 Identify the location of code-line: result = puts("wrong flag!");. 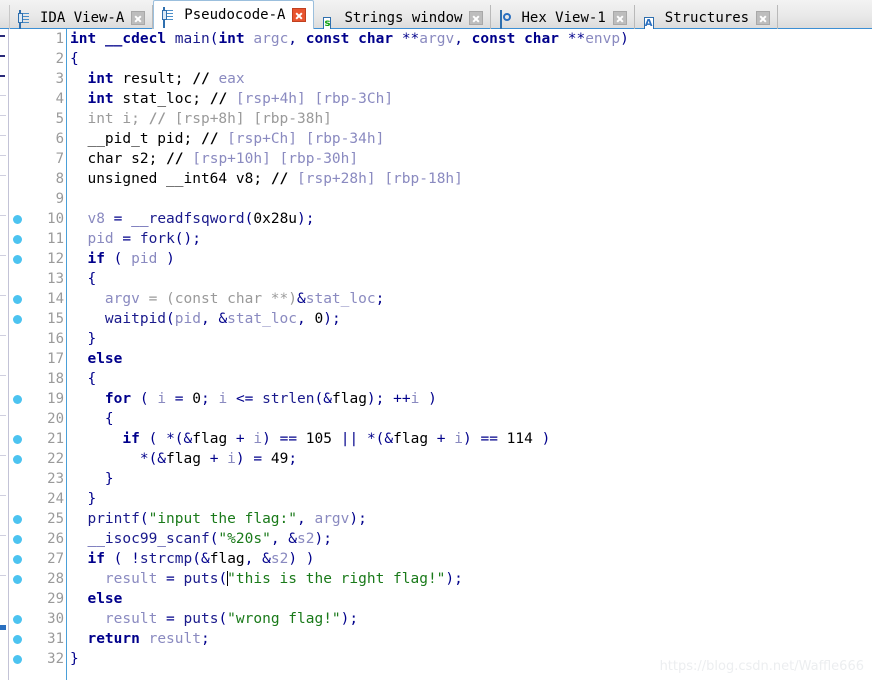
(470, 619).